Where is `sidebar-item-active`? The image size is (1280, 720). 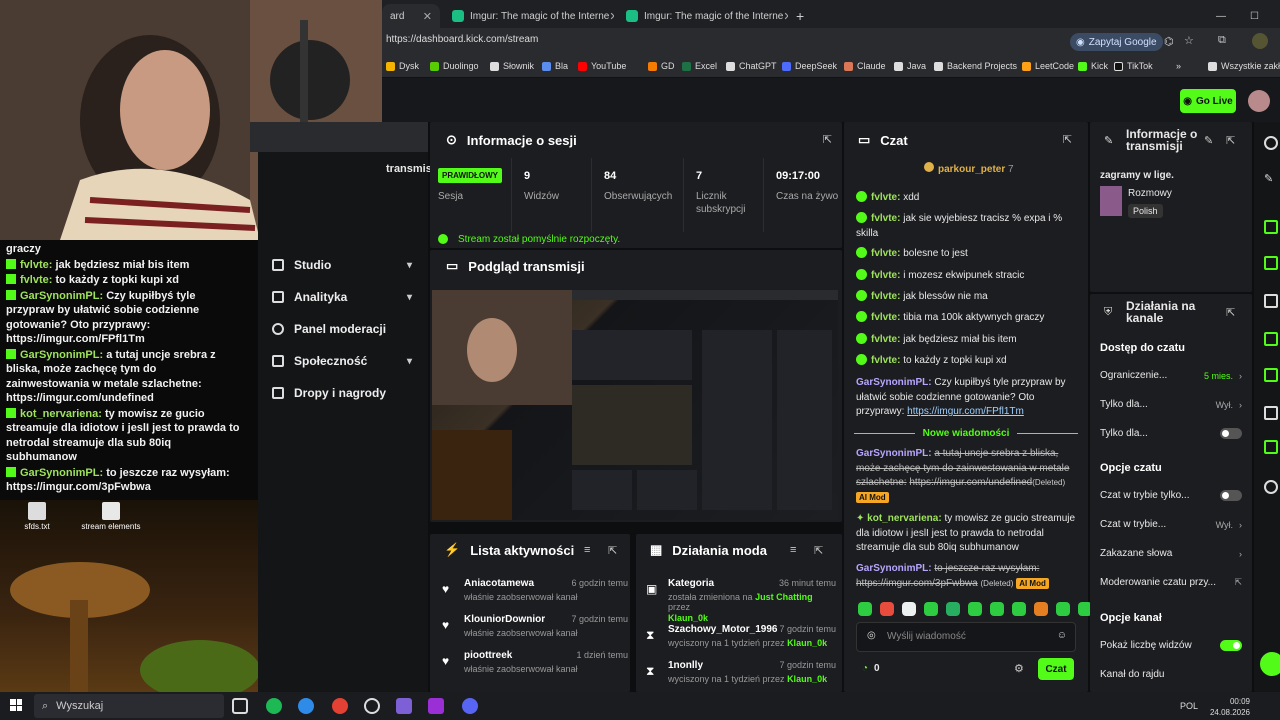 sidebar-item-active is located at coordinates (339, 137).